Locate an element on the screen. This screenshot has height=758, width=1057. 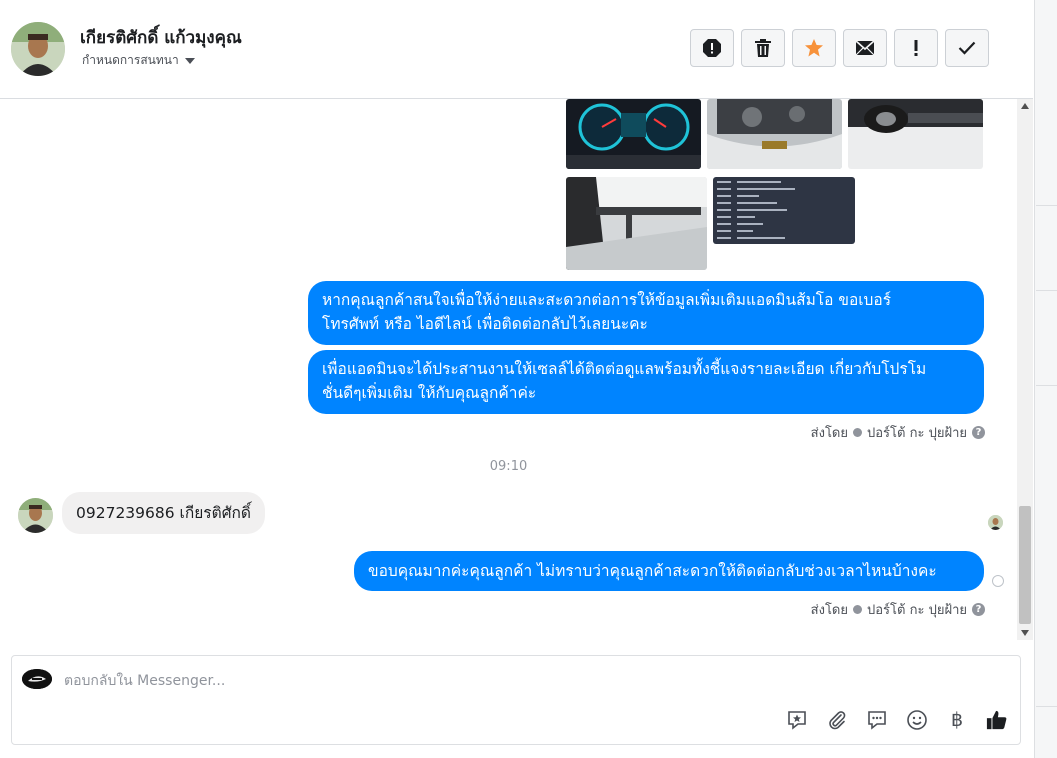
image-attachment-engine is located at coordinates (774, 134).